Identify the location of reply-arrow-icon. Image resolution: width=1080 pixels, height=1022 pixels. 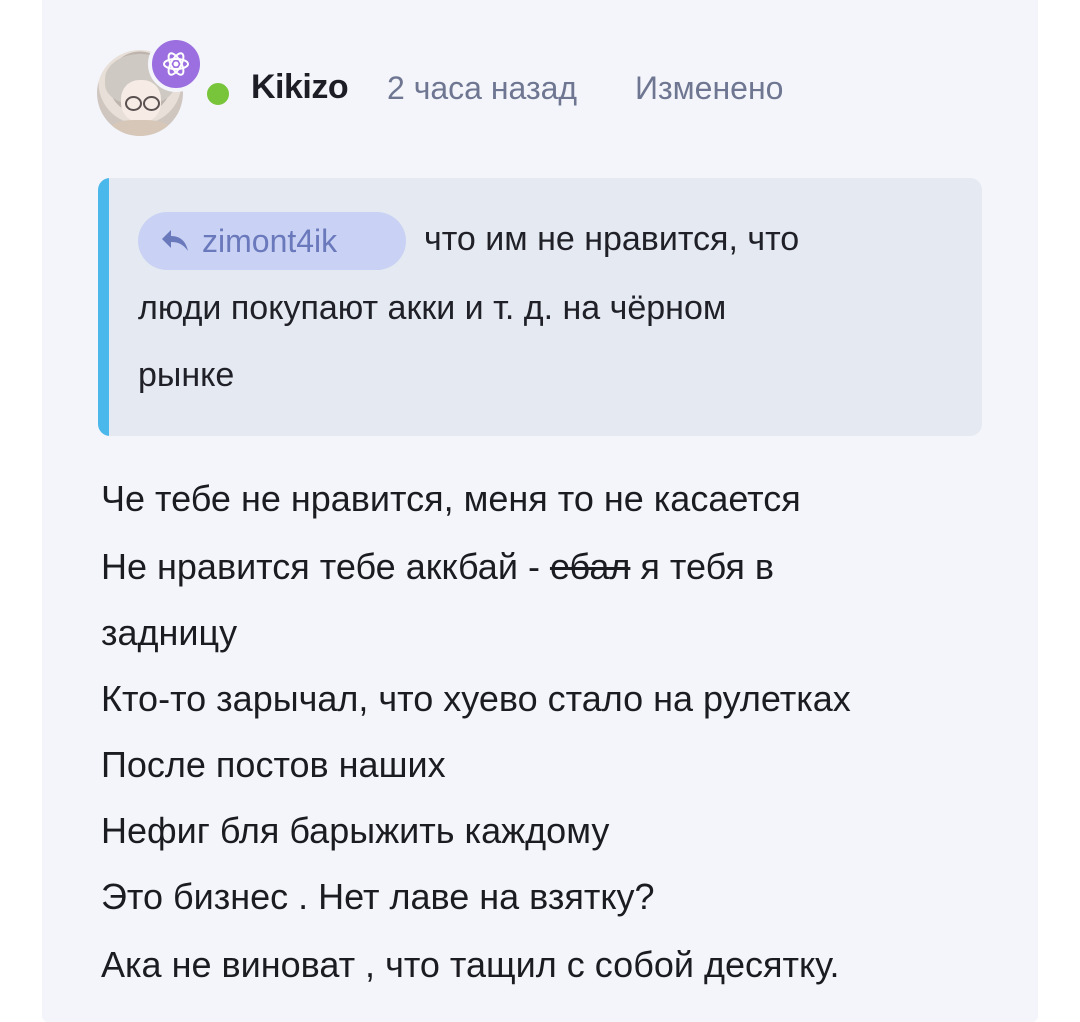
(175, 240).